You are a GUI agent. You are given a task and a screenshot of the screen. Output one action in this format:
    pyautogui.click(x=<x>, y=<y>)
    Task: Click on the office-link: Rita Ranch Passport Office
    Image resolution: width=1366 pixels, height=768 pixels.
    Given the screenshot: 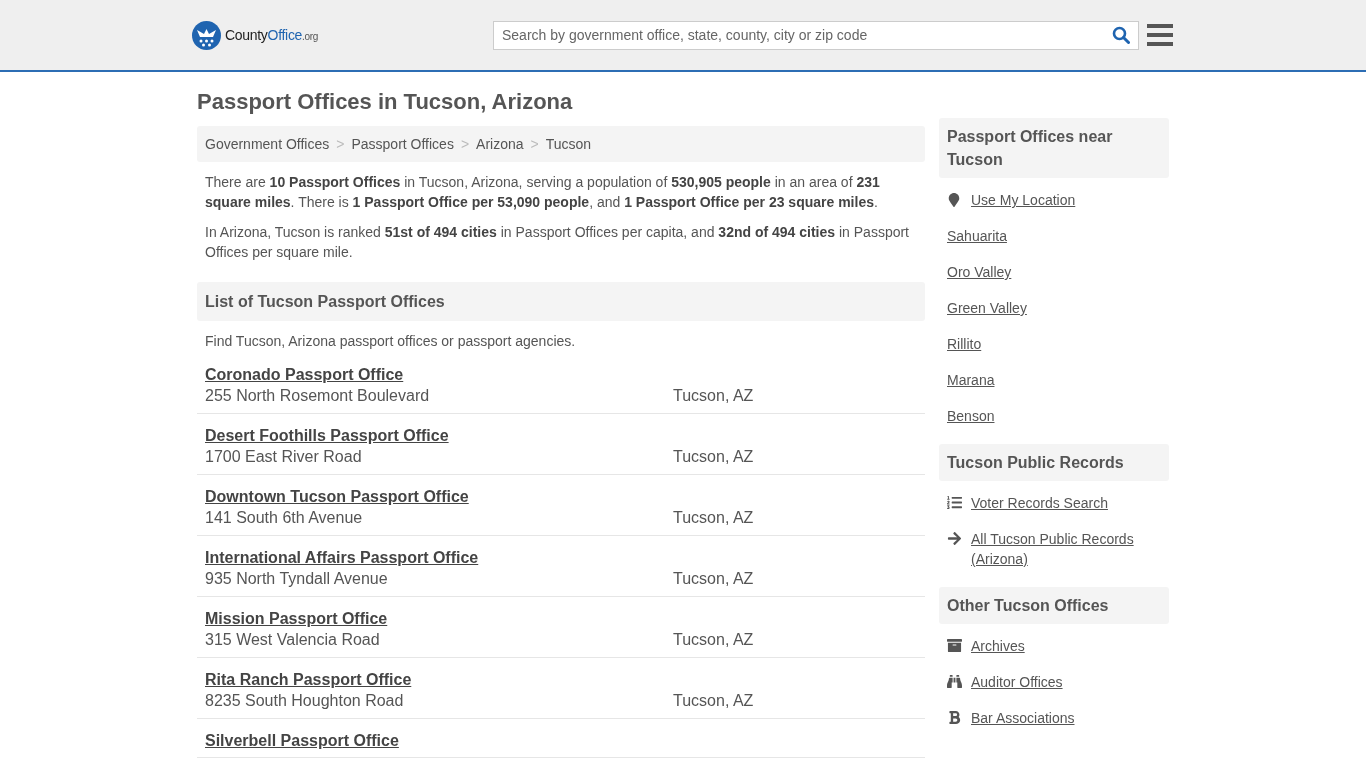 What is the action you would take?
    pyautogui.click(x=308, y=680)
    